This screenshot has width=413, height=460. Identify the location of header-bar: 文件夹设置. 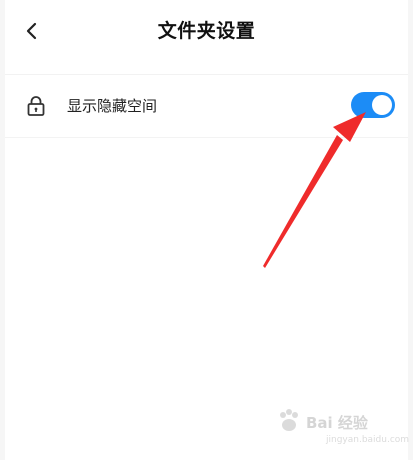
(206, 33).